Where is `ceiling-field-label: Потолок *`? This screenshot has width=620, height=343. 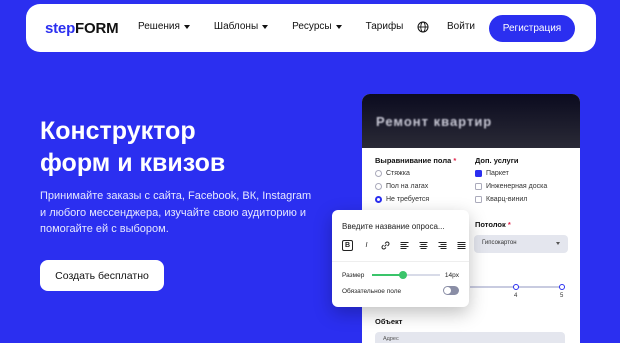 ceiling-field-label: Потолок * is located at coordinates (493, 224).